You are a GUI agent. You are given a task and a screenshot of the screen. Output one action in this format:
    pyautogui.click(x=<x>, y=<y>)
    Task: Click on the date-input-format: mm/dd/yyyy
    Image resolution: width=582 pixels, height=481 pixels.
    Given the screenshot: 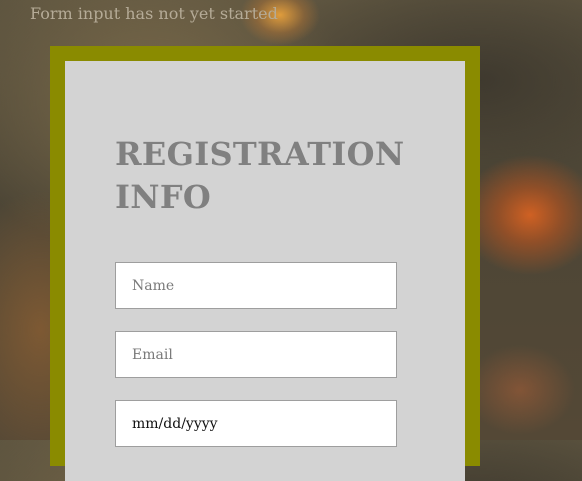 What is the action you would take?
    pyautogui.click(x=175, y=423)
    